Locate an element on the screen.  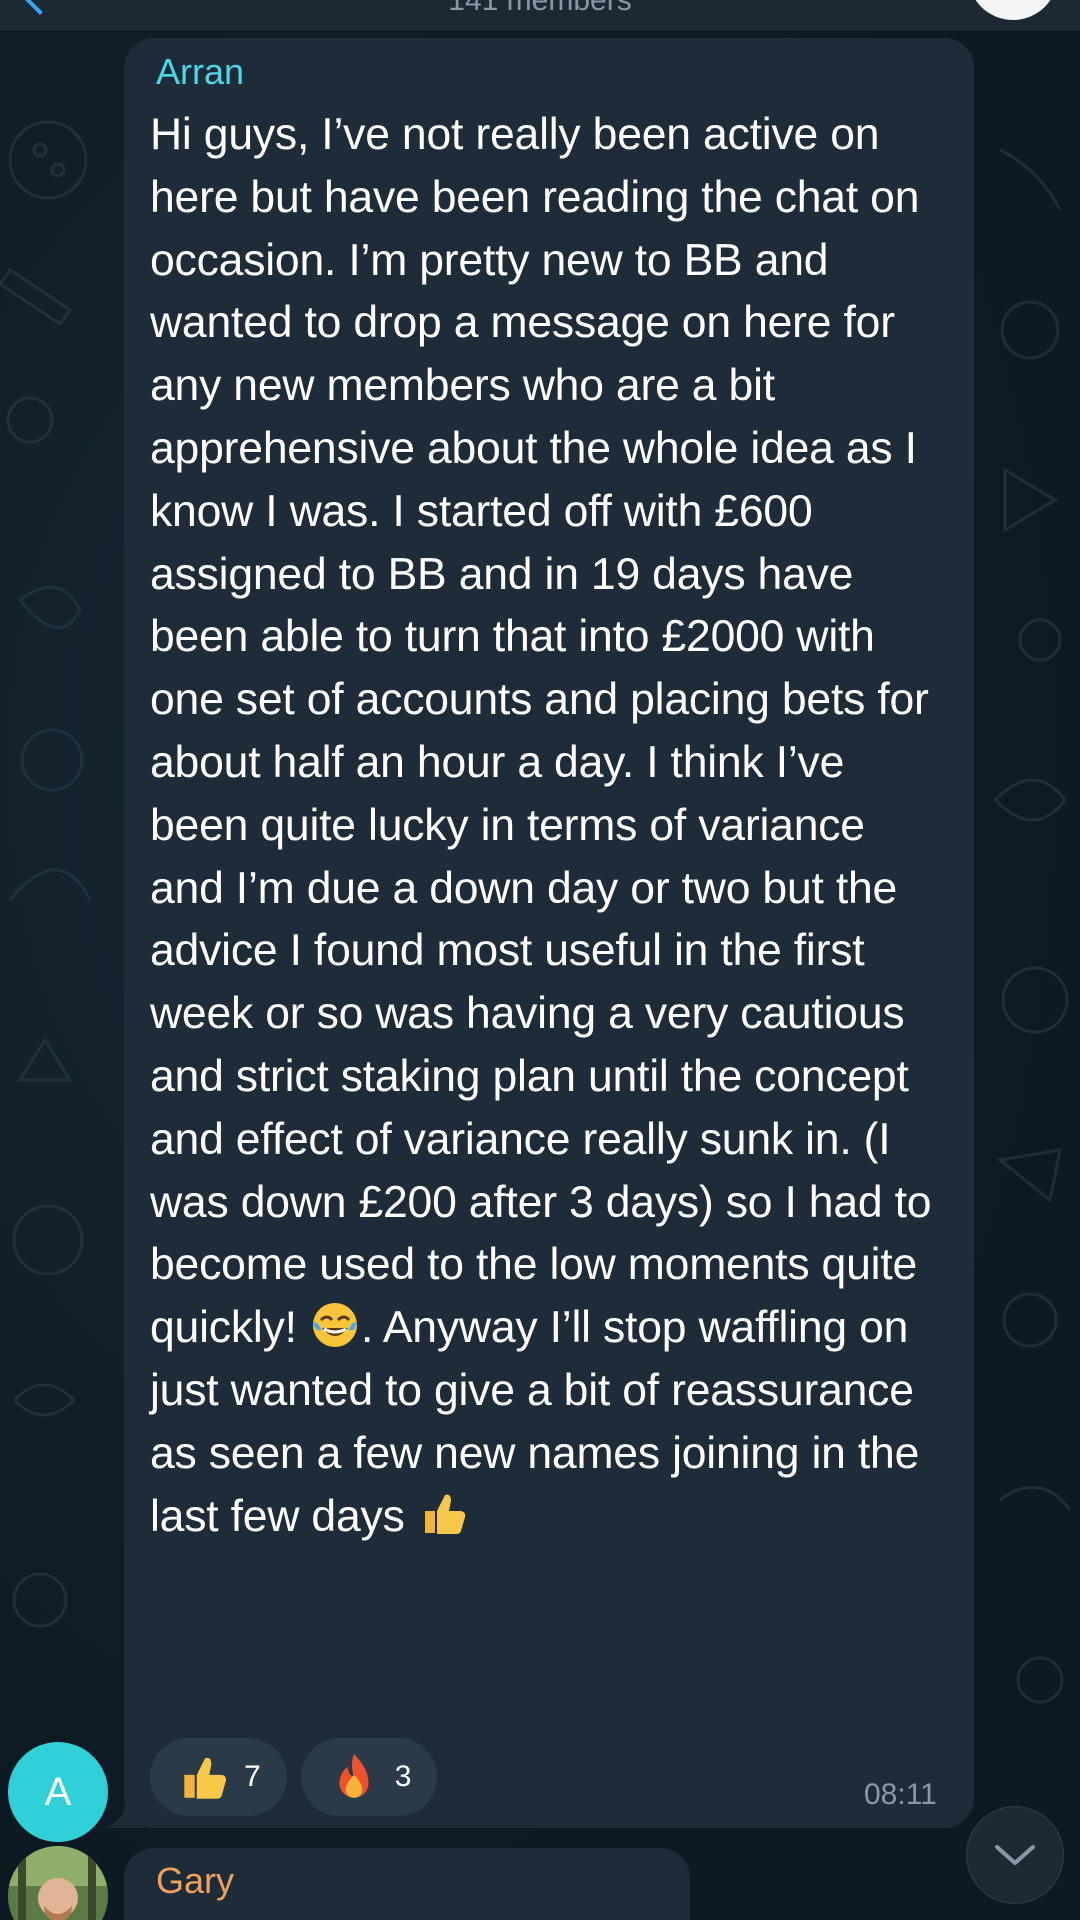
reaction-count: 7 is located at coordinates (252, 1776).